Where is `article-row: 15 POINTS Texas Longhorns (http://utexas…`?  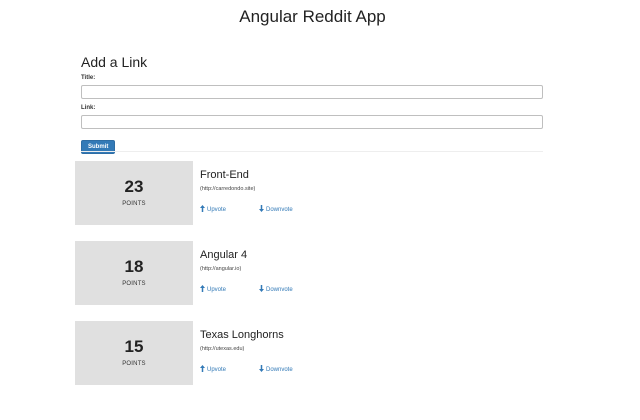 article-row: 15 POINTS Texas Longhorns (http://utexas… is located at coordinates (305, 353).